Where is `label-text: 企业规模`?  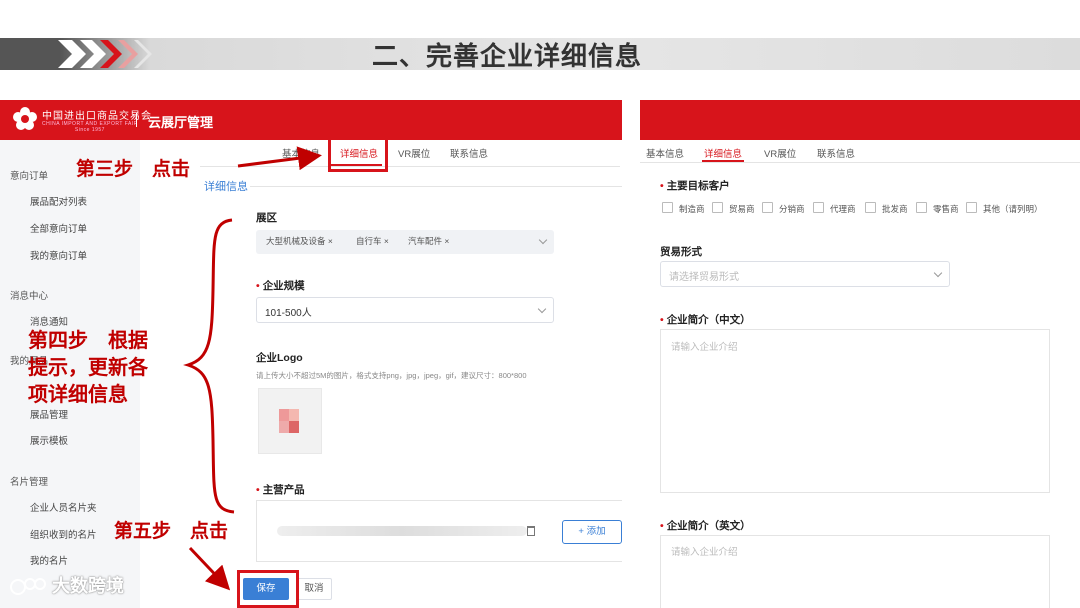 label-text: 企业规模 is located at coordinates (283, 286).